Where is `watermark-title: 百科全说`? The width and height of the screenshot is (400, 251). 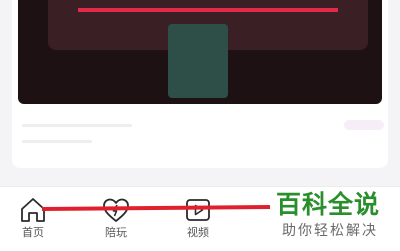 watermark-title: 百科全说 is located at coordinates (328, 204).